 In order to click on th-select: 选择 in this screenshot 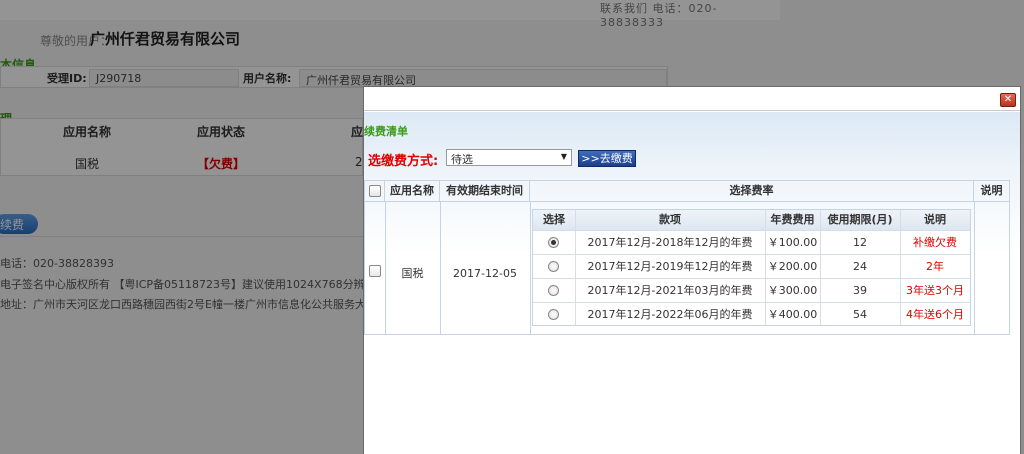, I will do `click(554, 220)`.